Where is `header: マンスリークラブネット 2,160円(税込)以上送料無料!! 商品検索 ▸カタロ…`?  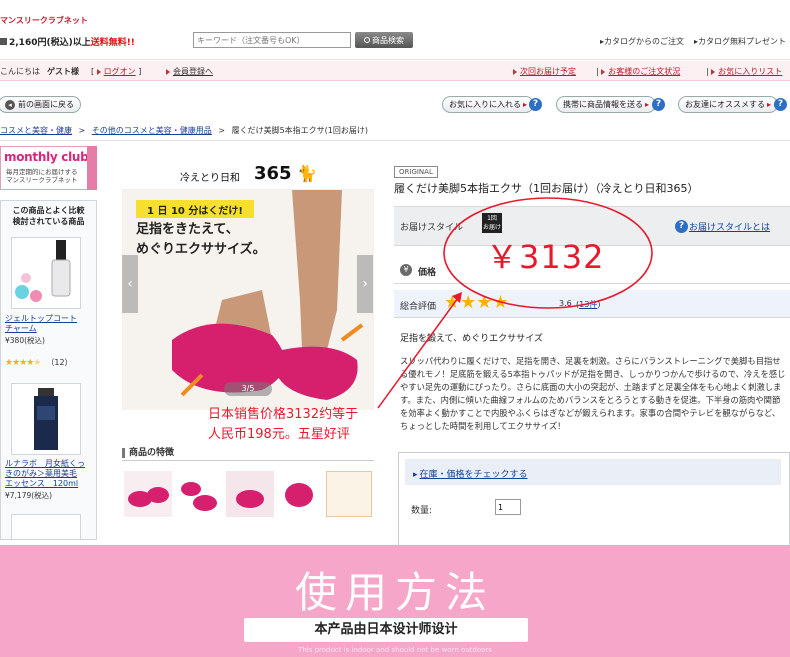 header: マンスリークラブネット 2,160円(税込)以上送料無料!! 商品検索 ▸カタロ… is located at coordinates (395, 30).